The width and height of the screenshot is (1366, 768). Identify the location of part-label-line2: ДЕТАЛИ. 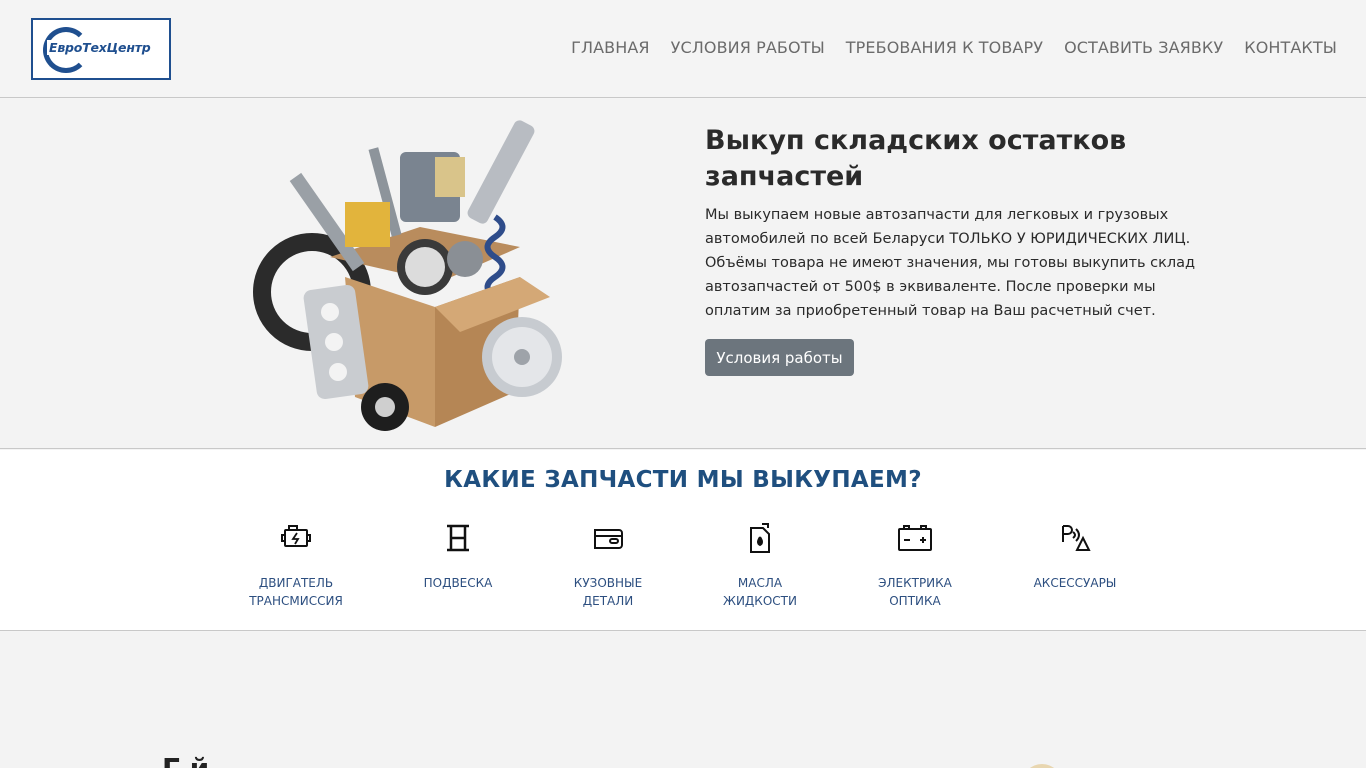
(608, 601).